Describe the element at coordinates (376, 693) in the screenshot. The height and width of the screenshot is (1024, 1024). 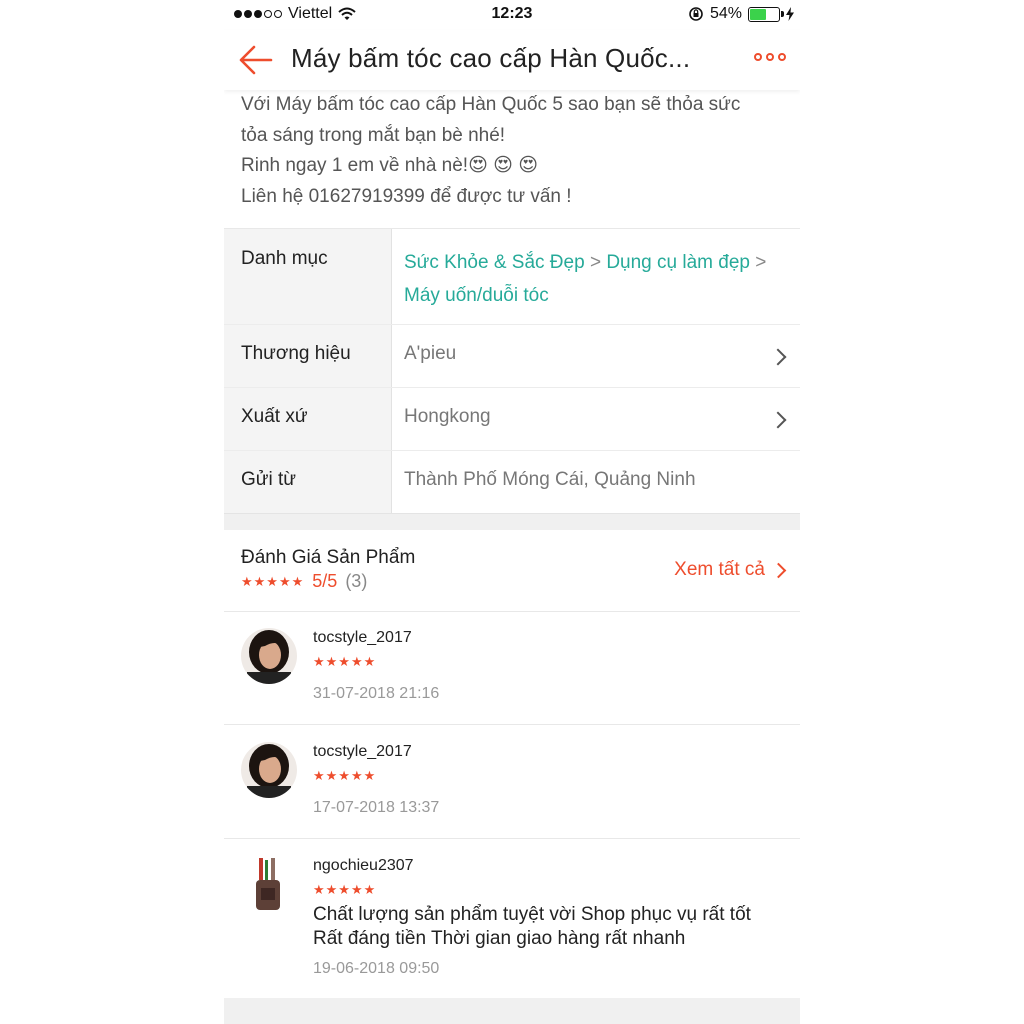
I see `review-date: 31-07-2018 21:16` at that location.